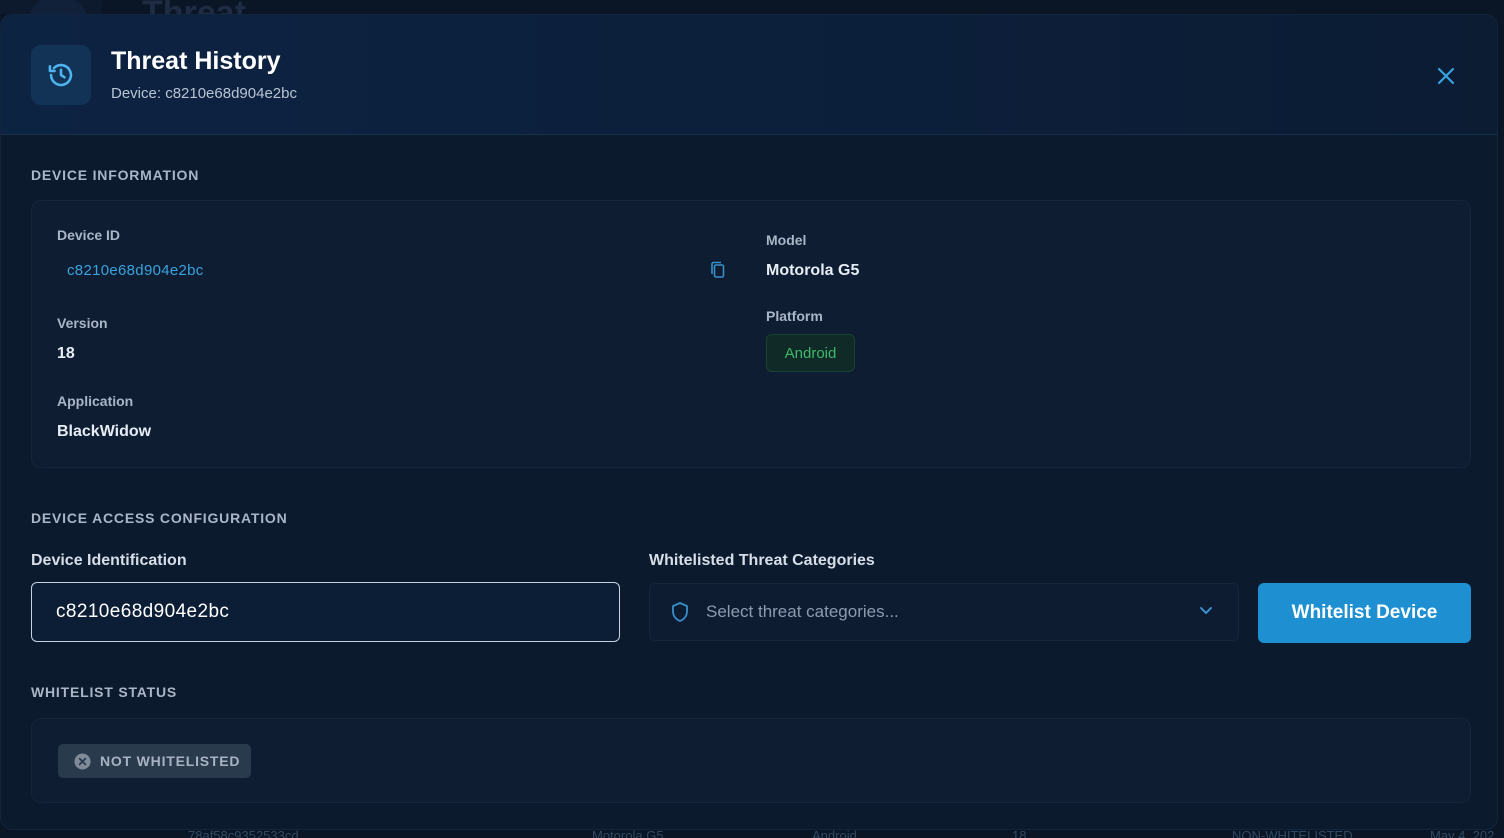 Image resolution: width=1504 pixels, height=838 pixels. Describe the element at coordinates (159, 518) in the screenshot. I see `device-access-configuration-heading: DEVICE ACCESS CONFIGURATION` at that location.